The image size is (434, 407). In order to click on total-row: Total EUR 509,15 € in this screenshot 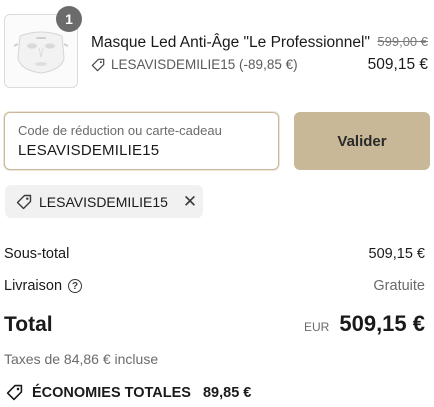, I will do `click(214, 324)`.